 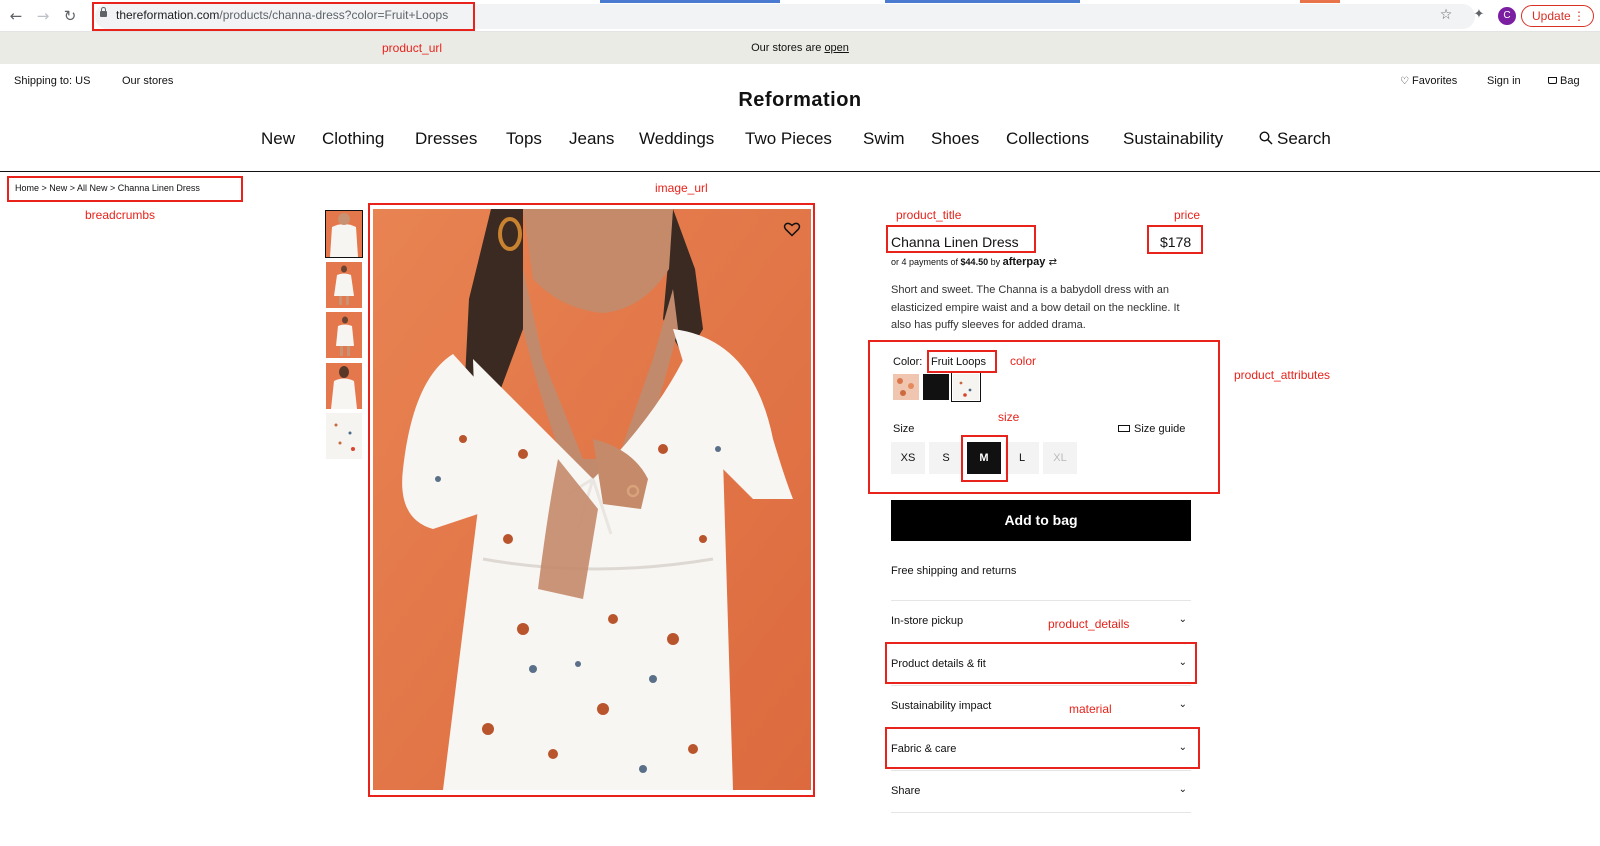 What do you see at coordinates (788, 139) in the screenshot?
I see `nav-two-pieces: Two Pieces` at bounding box center [788, 139].